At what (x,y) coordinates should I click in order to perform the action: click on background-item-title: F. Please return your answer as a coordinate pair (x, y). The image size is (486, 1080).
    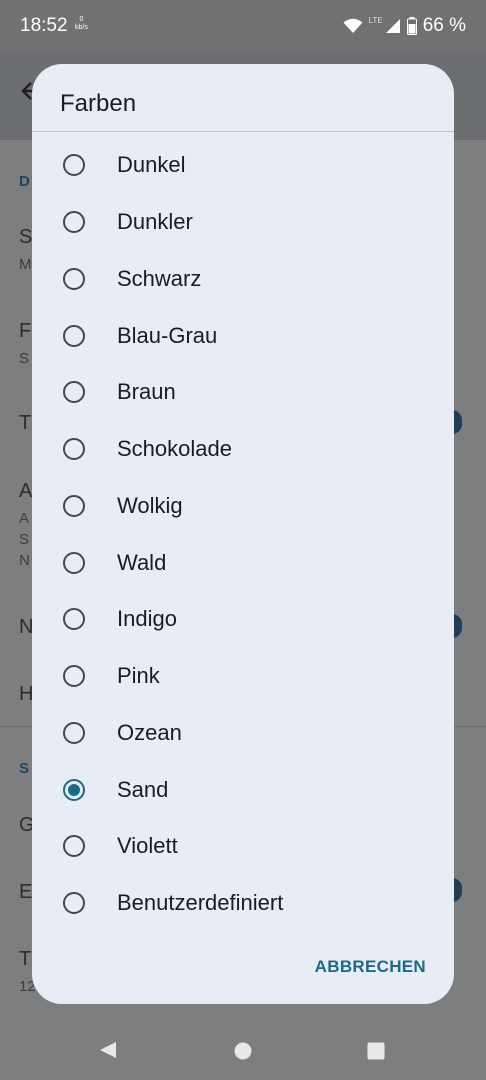
    Looking at the image, I should click on (25, 331).